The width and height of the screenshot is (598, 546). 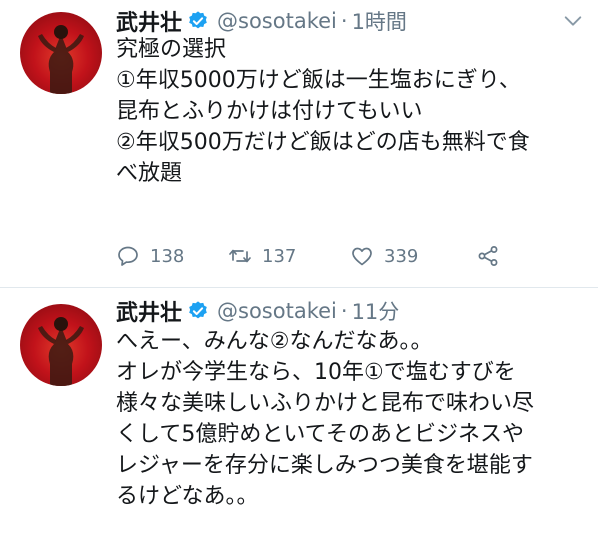 What do you see at coordinates (316, 372) in the screenshot?
I see `tweet-text-line: オレが今学生なら、10年①で塩むすびを` at bounding box center [316, 372].